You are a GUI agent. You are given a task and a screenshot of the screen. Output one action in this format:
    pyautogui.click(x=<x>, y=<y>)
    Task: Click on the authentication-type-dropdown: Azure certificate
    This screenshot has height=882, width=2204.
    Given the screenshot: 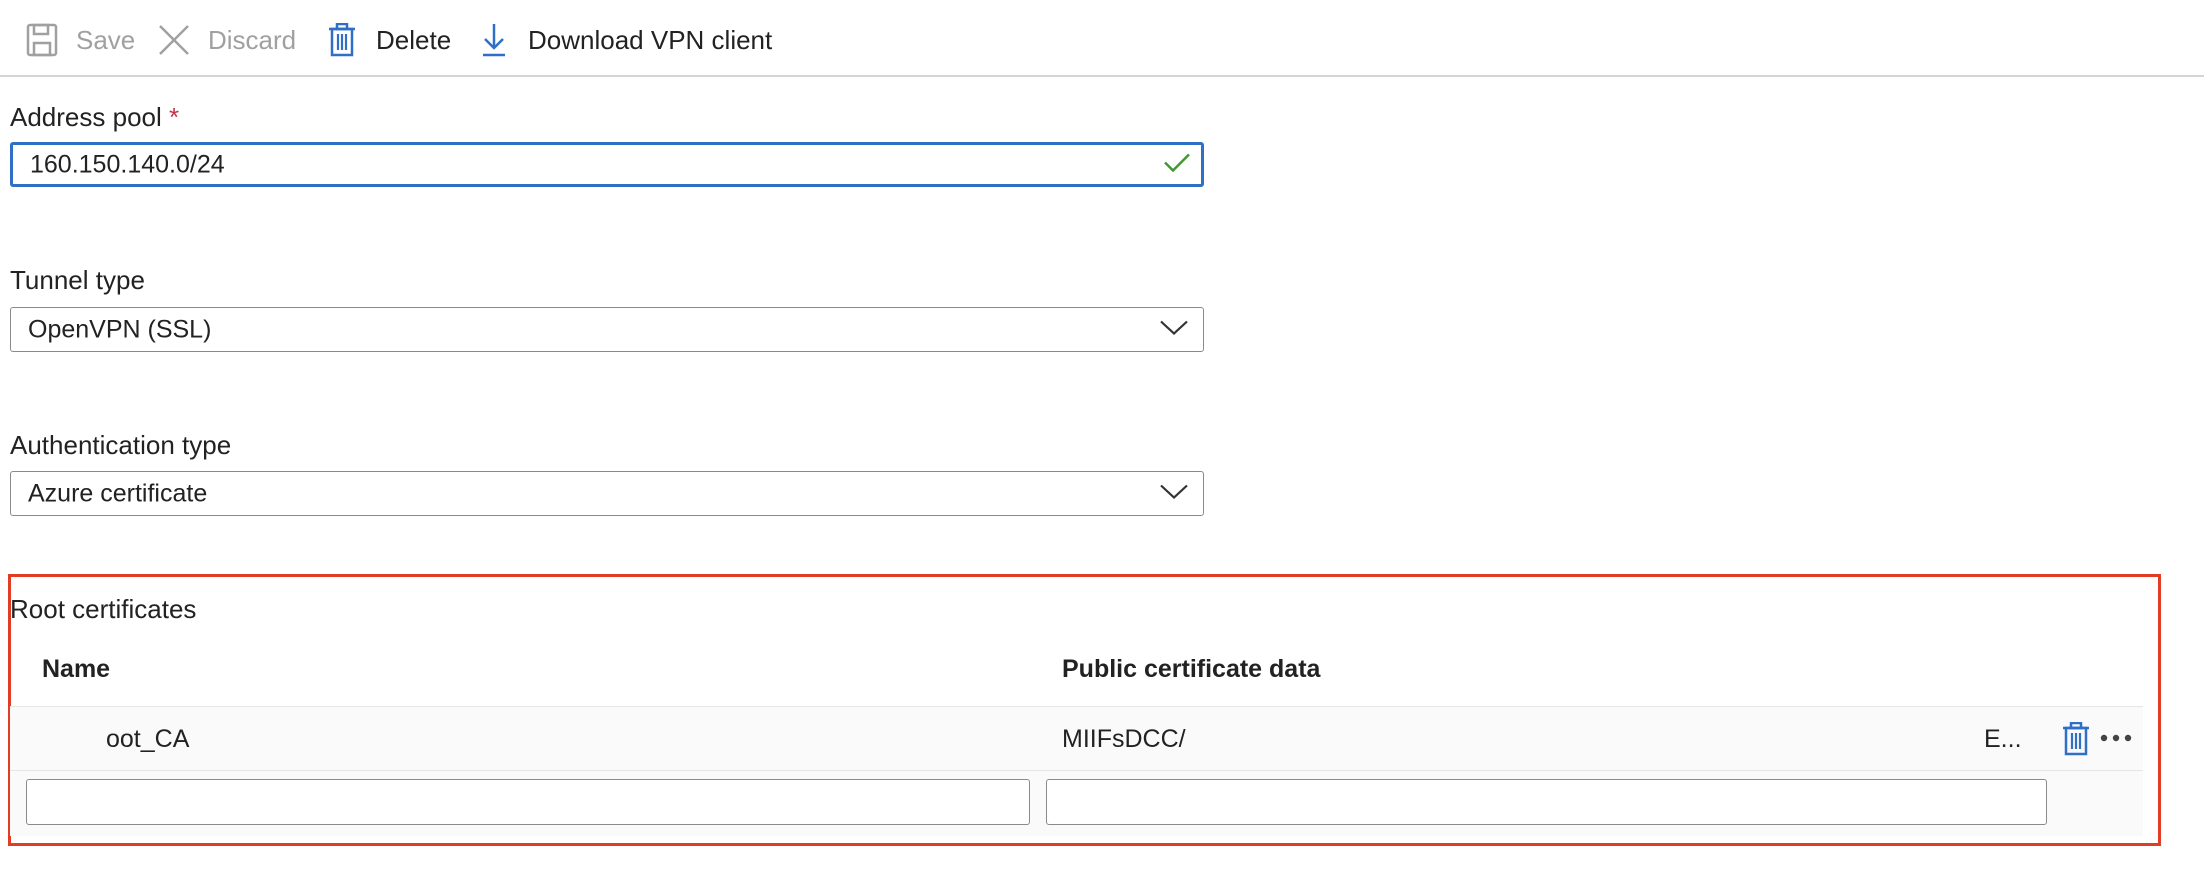 What is the action you would take?
    pyautogui.click(x=607, y=493)
    